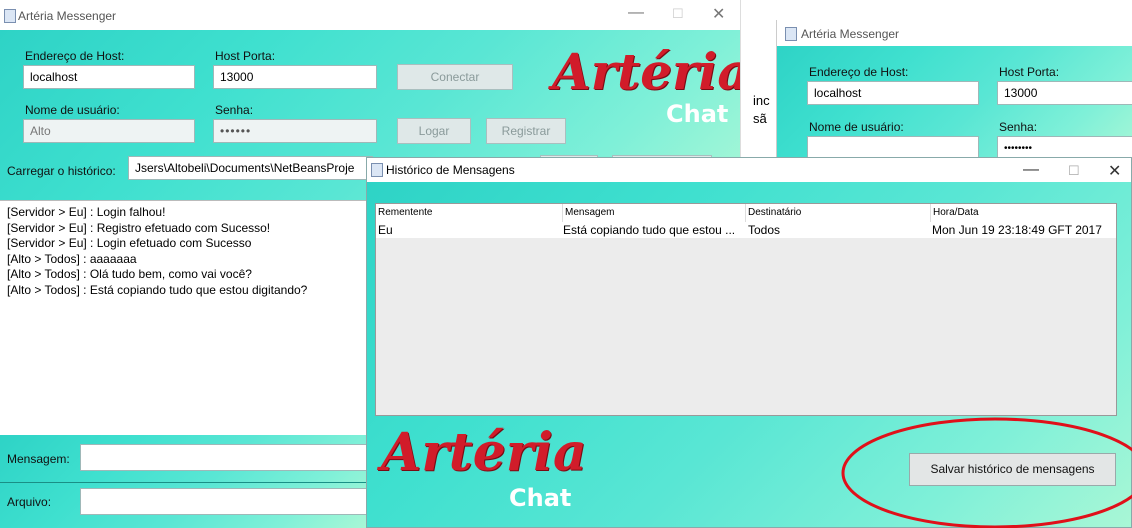  I want to click on log-line: [Servidor > Eu] : Login falhou!, so click(86, 212).